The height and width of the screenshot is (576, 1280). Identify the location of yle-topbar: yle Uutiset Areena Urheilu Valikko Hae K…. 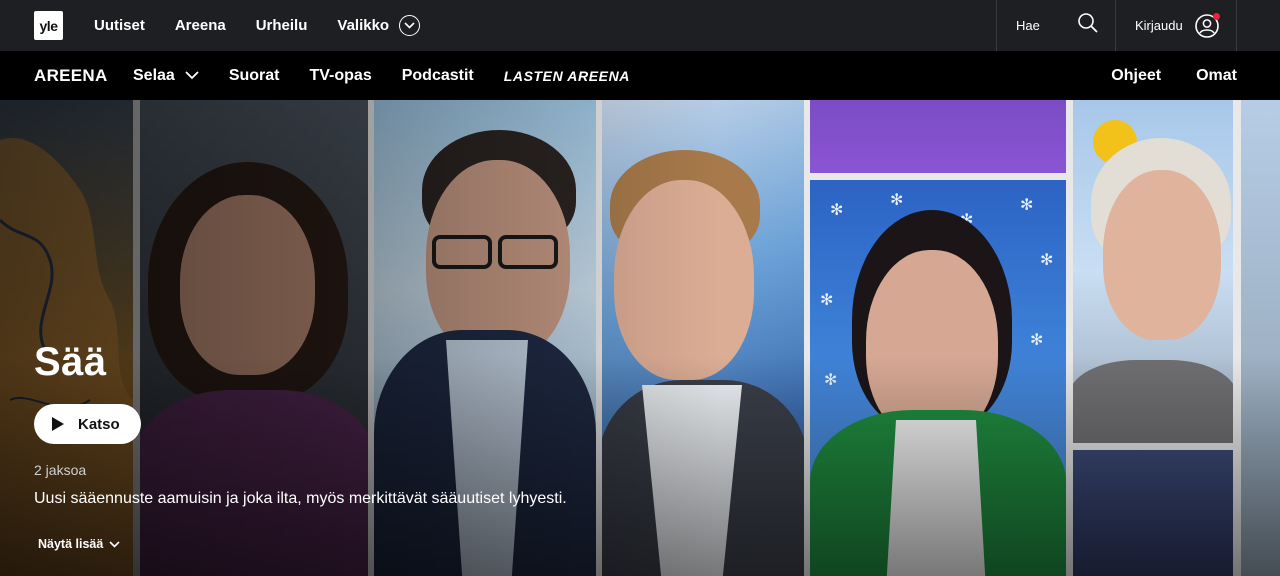
(640, 25).